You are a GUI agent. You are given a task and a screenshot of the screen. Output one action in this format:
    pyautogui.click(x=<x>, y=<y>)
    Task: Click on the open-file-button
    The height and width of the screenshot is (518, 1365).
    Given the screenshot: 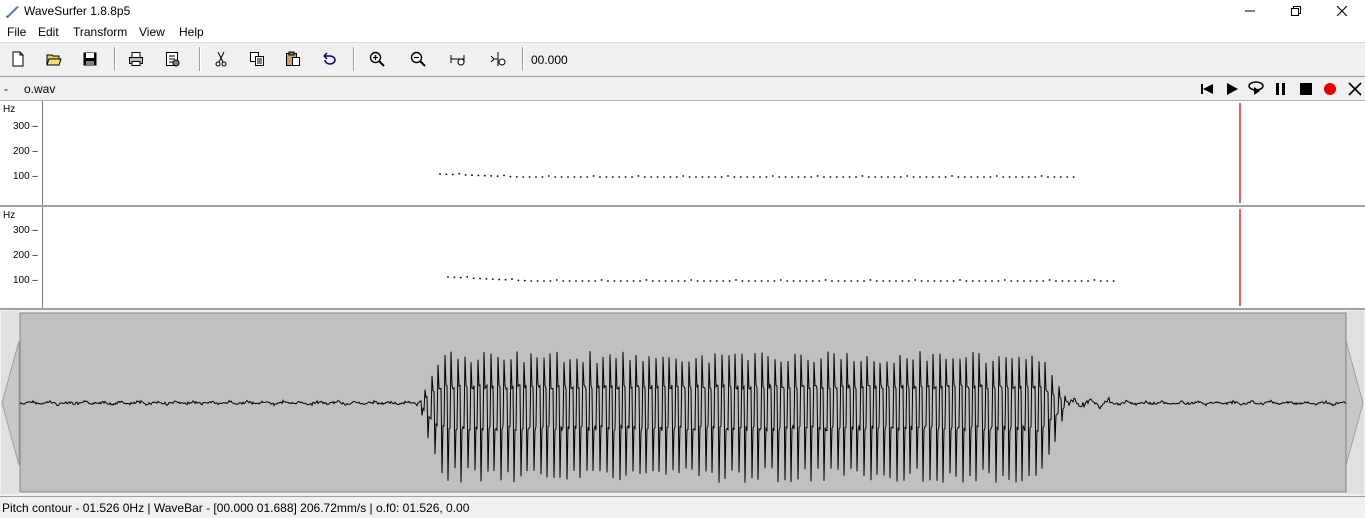 What is the action you would take?
    pyautogui.click(x=54, y=59)
    